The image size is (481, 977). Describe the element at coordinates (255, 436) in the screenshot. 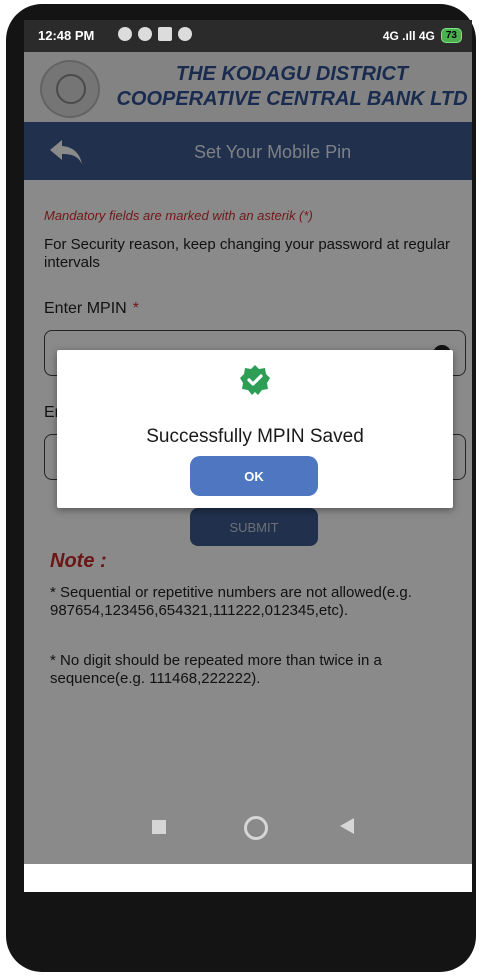

I see `dialog-message: Successfully MPIN Saved` at that location.